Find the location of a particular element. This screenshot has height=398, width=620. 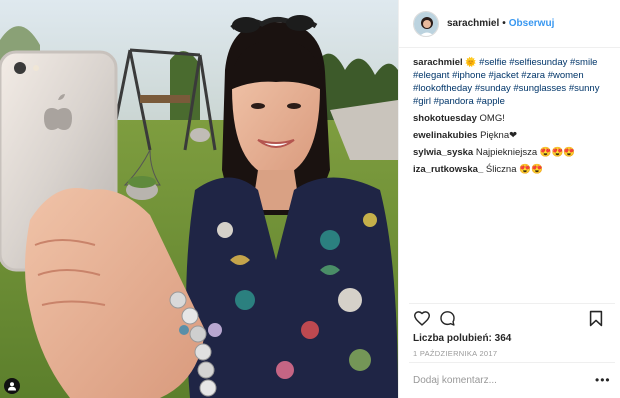

more-options-icon: ••• is located at coordinates (603, 380).